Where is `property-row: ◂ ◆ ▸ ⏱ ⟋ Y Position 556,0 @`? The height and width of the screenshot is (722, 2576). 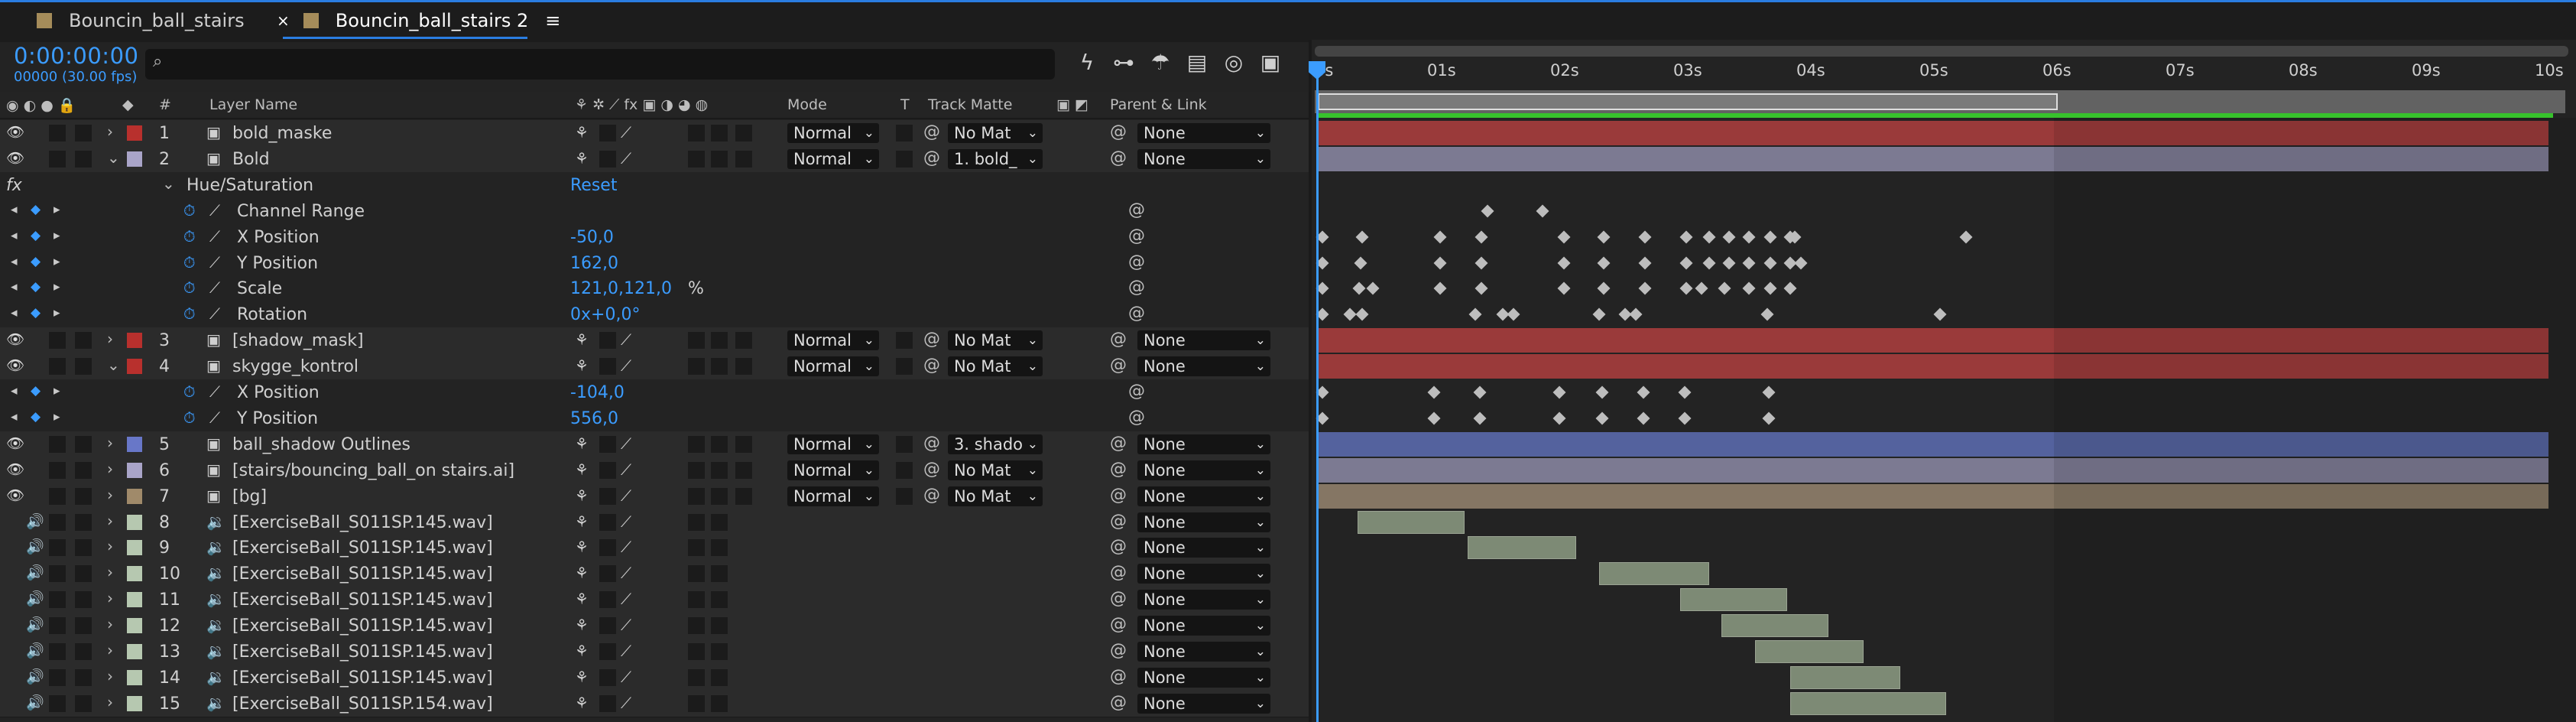
property-row: ◂ ◆ ▸ ⏱ ⟋ Y Position 556,0 @ is located at coordinates (654, 418).